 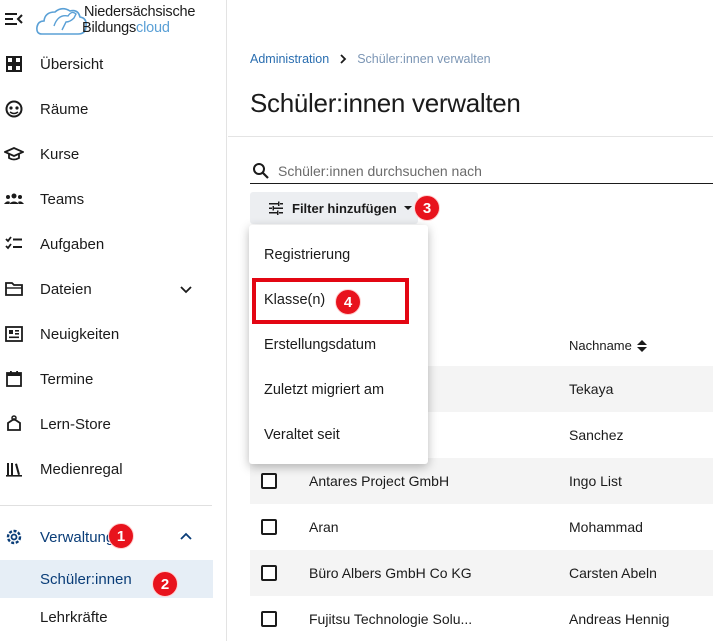 I want to click on cell-nachname: Mohammad, so click(x=606, y=527).